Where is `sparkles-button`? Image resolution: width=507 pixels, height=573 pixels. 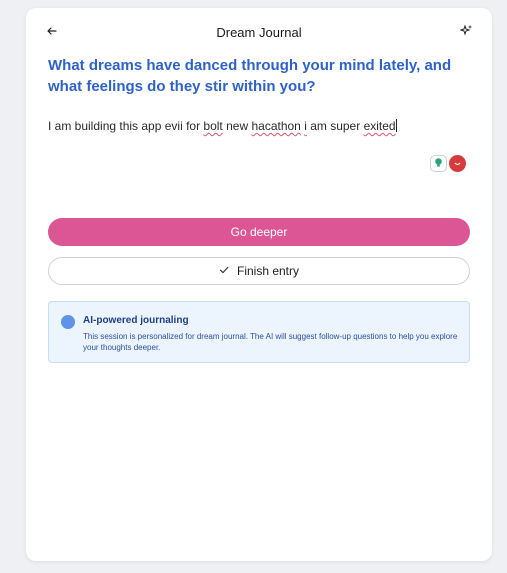
sparkles-button is located at coordinates (466, 33).